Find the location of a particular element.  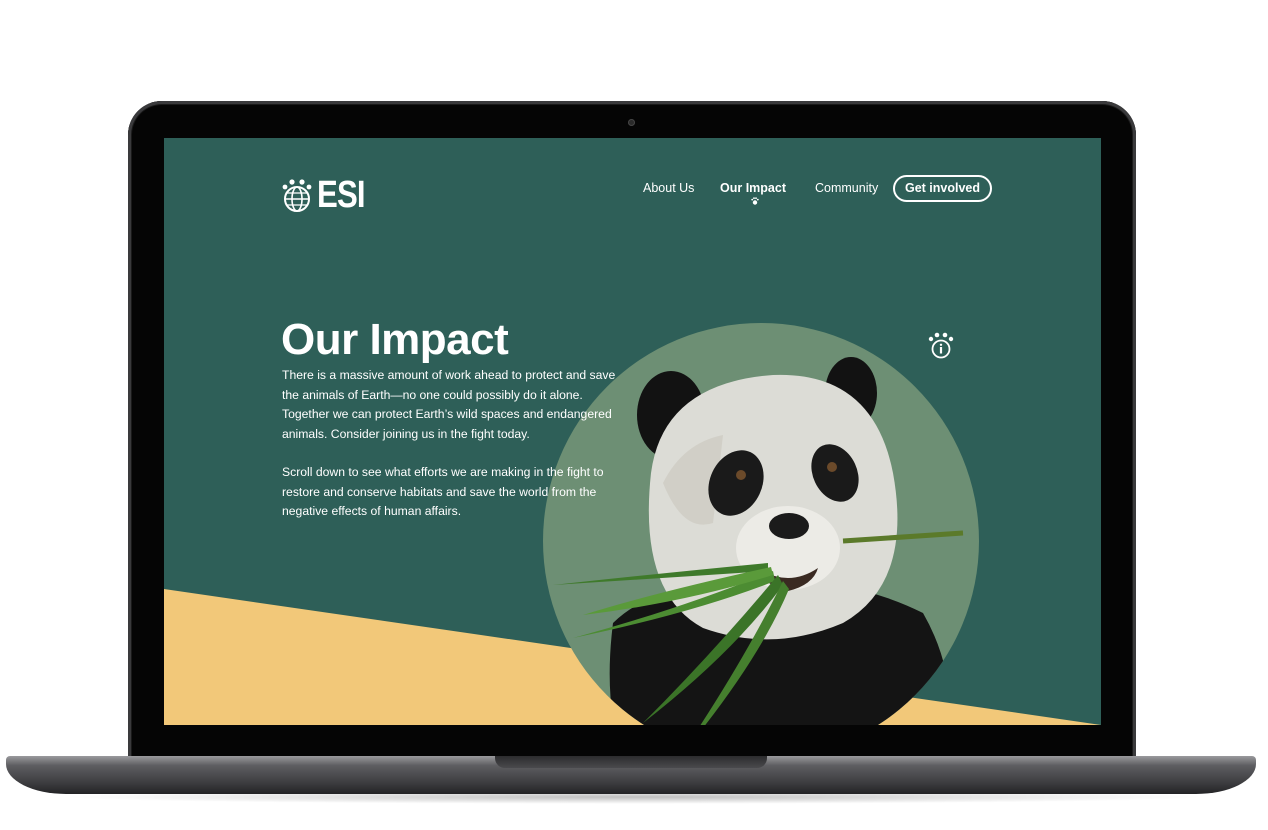

paw-icon is located at coordinates (755, 201).